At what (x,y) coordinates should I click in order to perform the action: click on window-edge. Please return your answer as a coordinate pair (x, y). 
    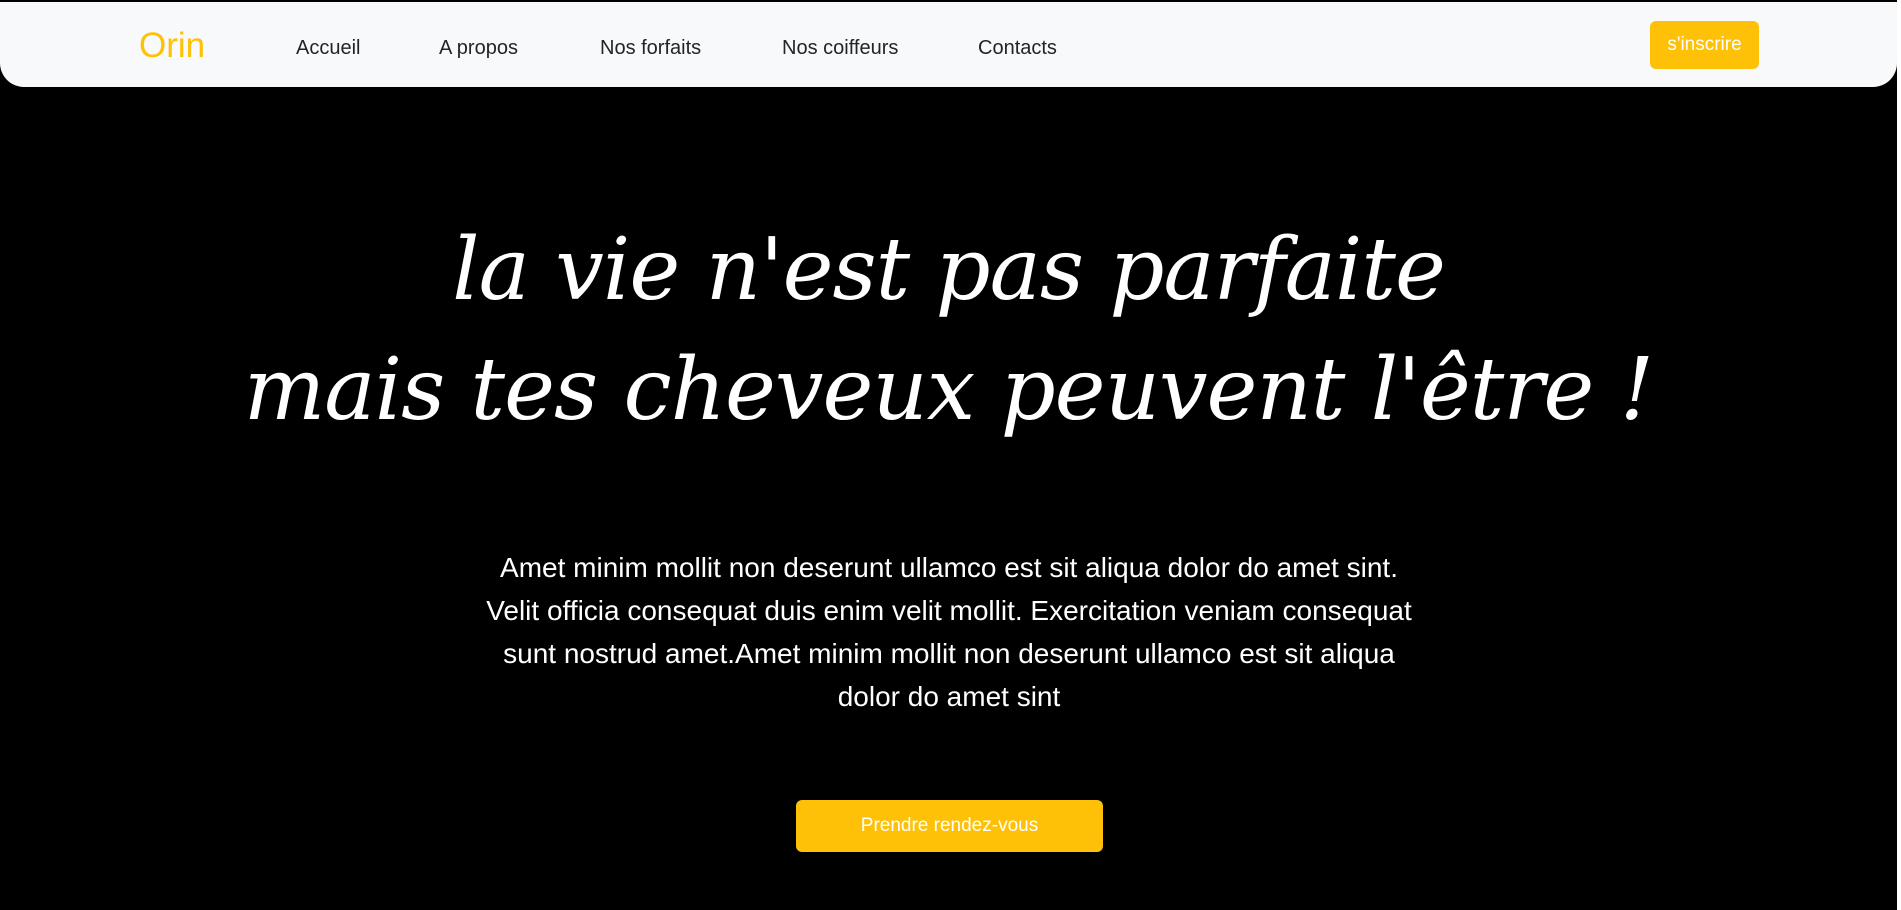
    Looking at the image, I should click on (1899, 455).